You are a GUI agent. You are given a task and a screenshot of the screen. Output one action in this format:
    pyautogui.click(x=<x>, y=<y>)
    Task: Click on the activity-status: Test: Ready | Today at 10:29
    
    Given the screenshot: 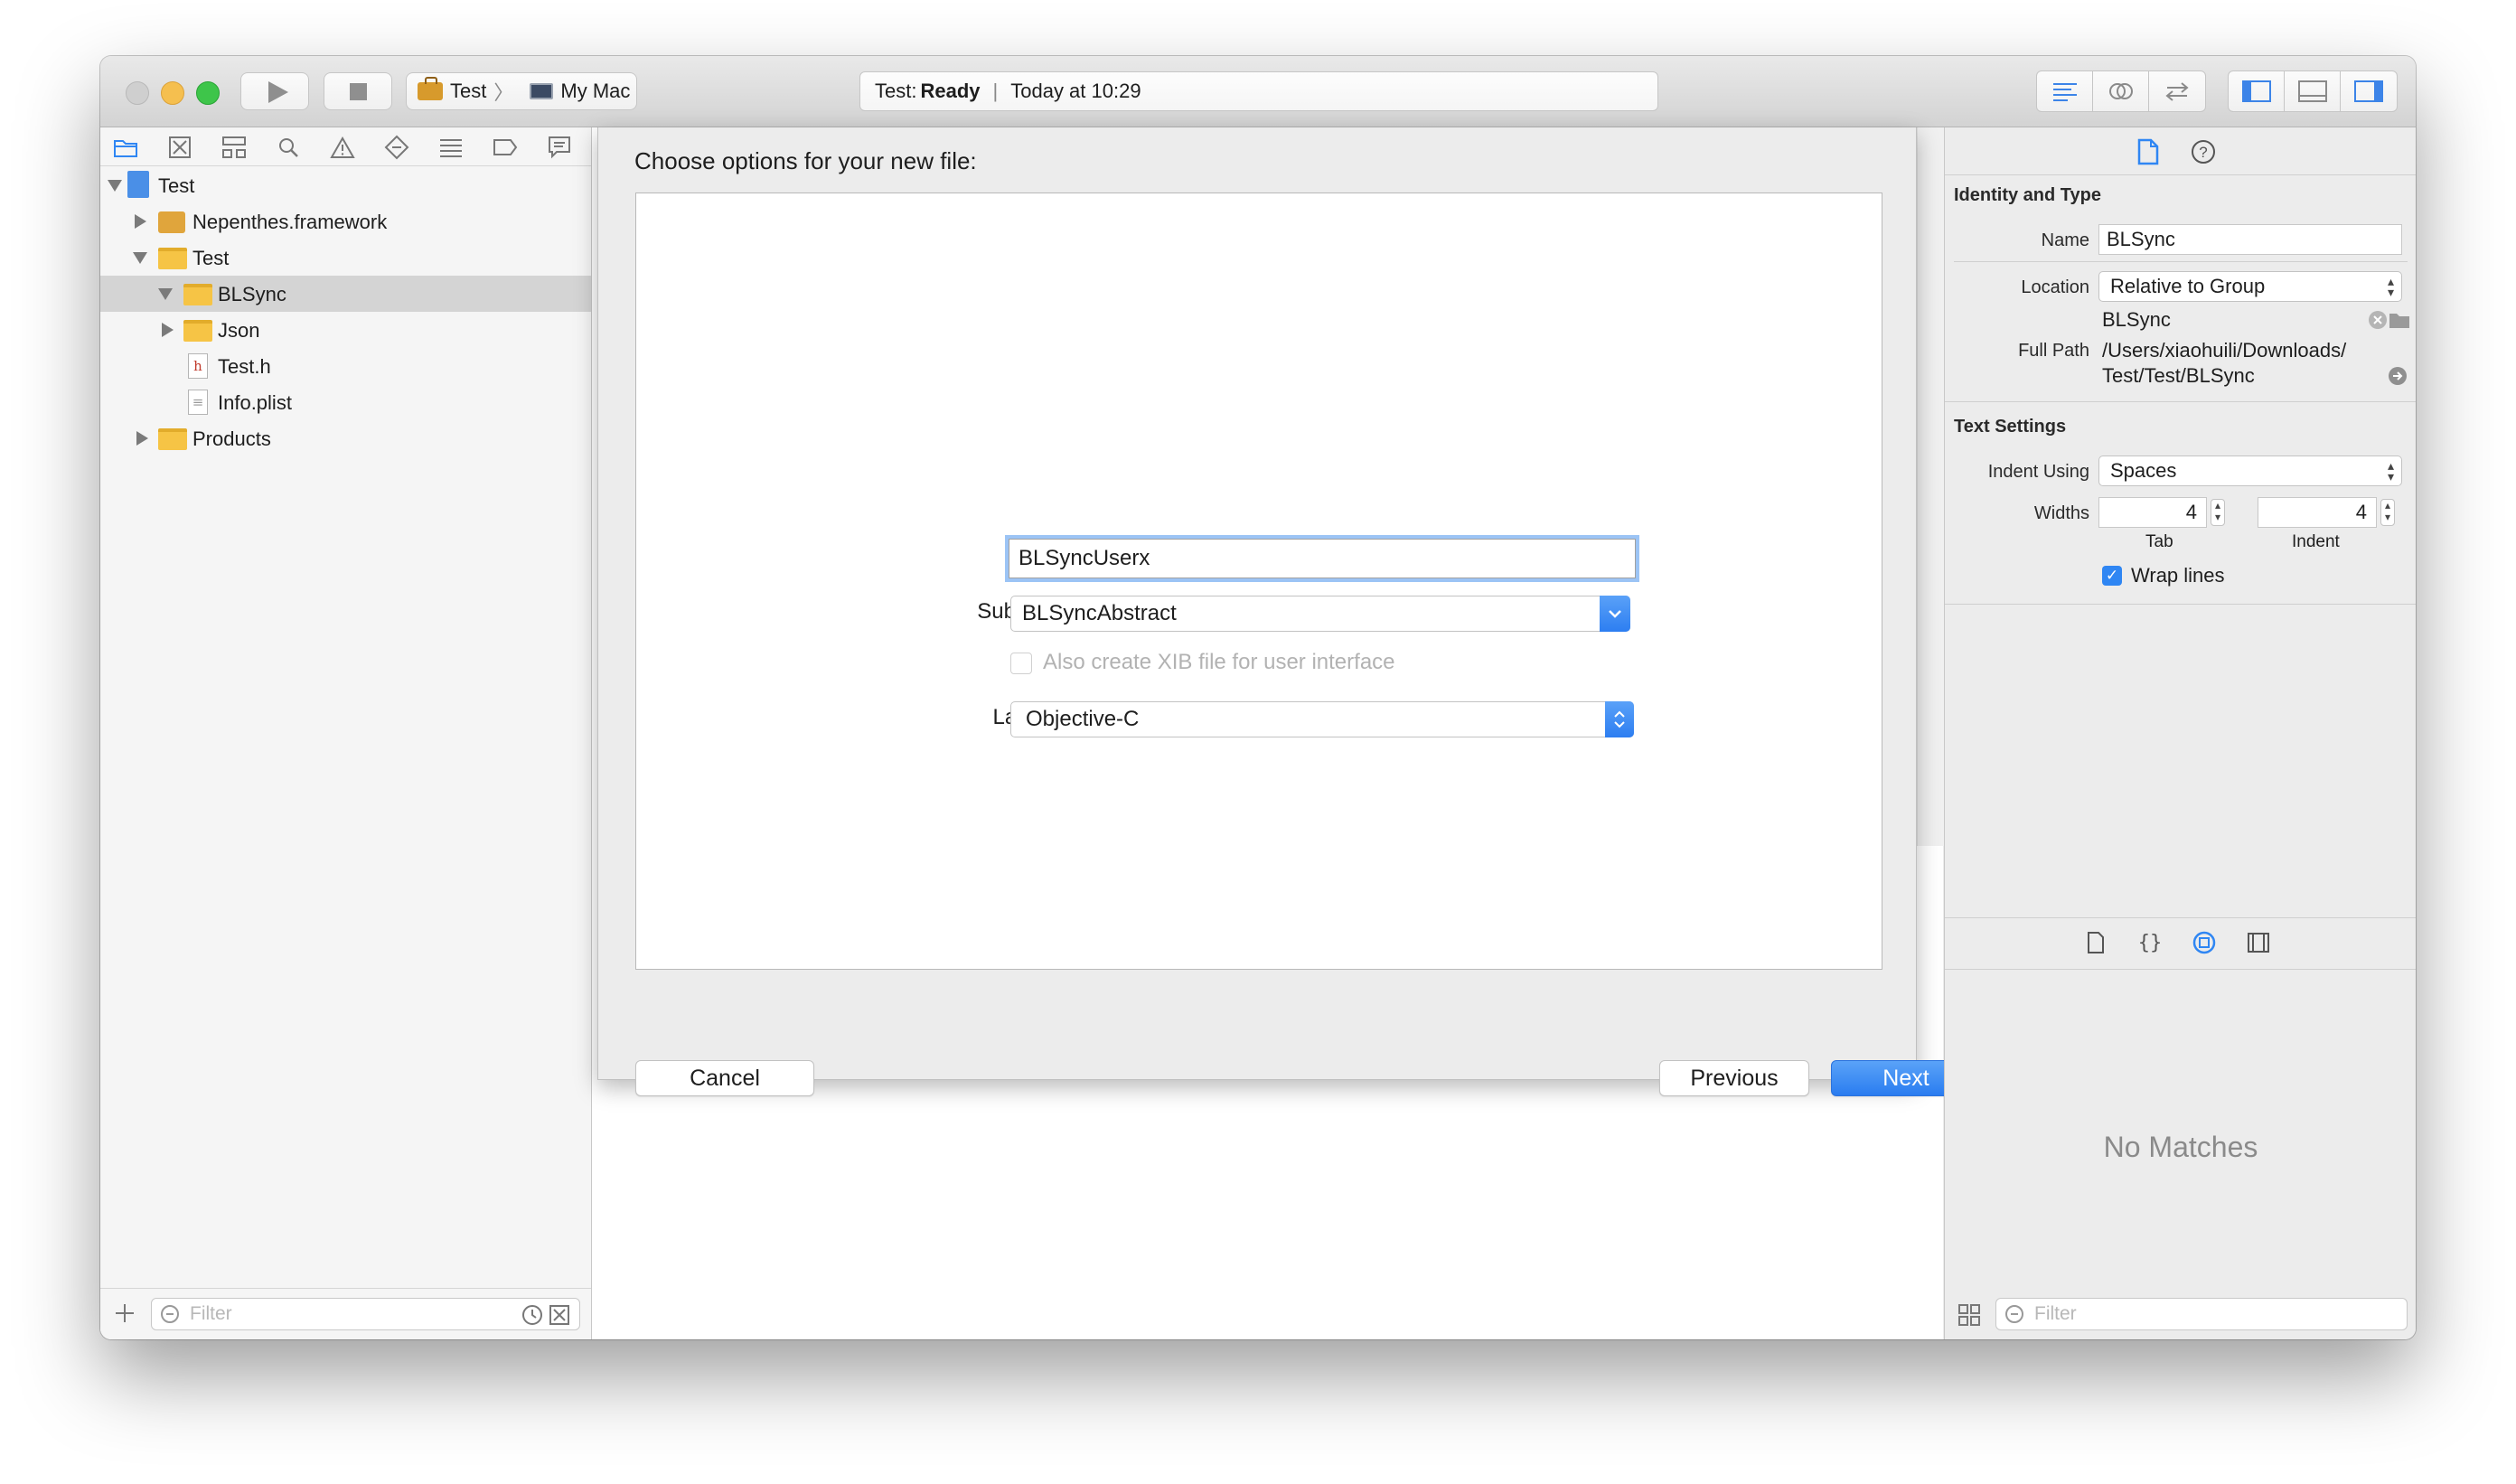 What is the action you would take?
    pyautogui.click(x=1258, y=91)
    